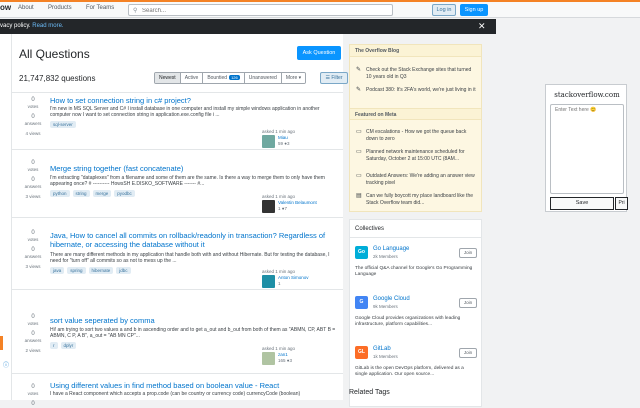  What do you see at coordinates (263, 78) in the screenshot?
I see `tab-unanswered: Unanswered` at bounding box center [263, 78].